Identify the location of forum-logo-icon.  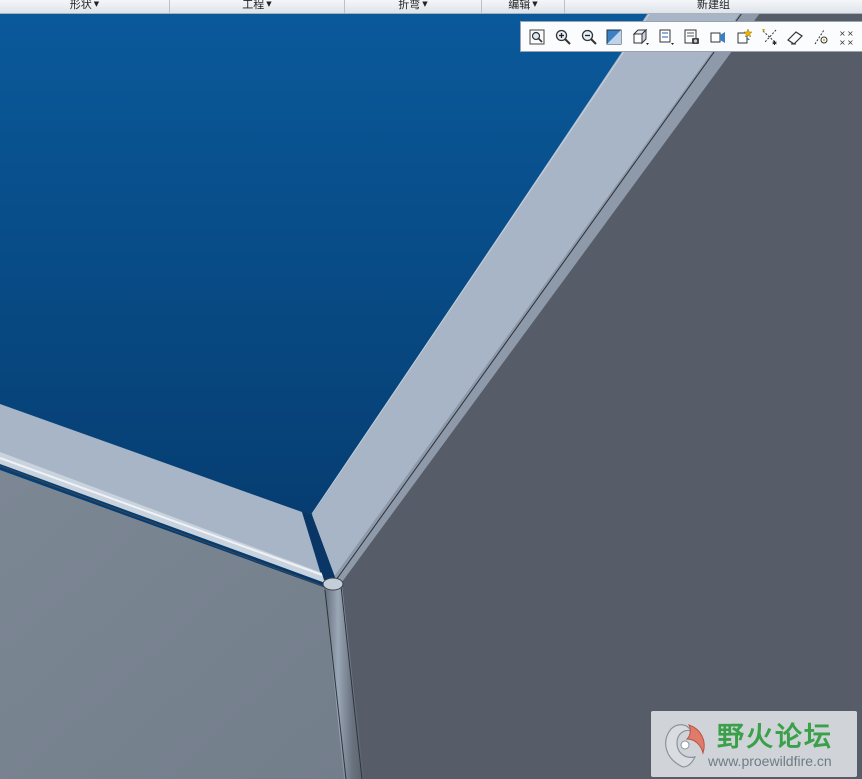
(685, 746).